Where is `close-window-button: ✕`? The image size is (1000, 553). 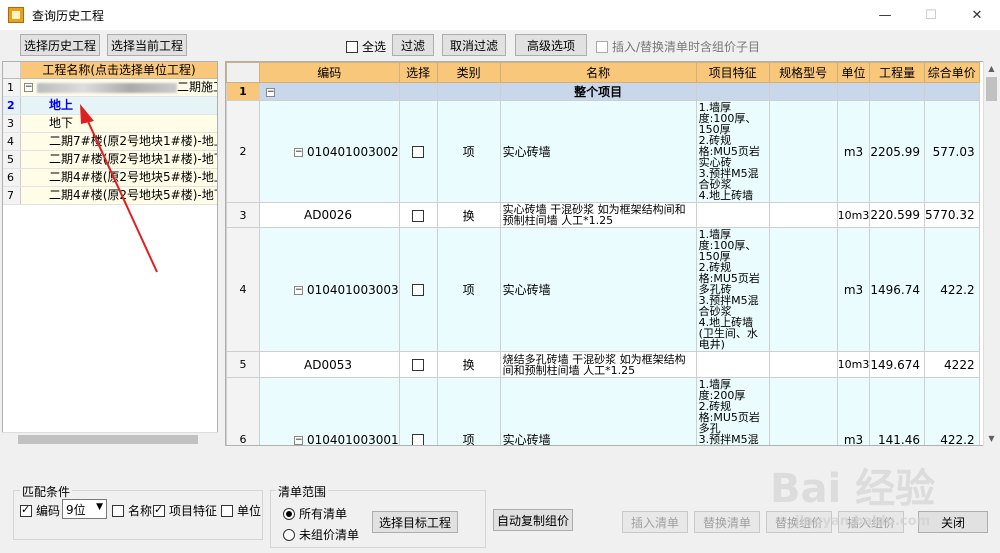
close-window-button: ✕ is located at coordinates (977, 15).